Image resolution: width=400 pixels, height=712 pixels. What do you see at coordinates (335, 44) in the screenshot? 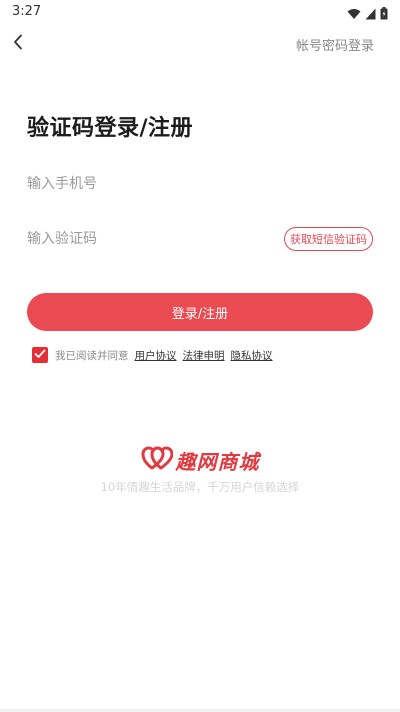
I see `account-password-login-link: 帐号密码登录` at bounding box center [335, 44].